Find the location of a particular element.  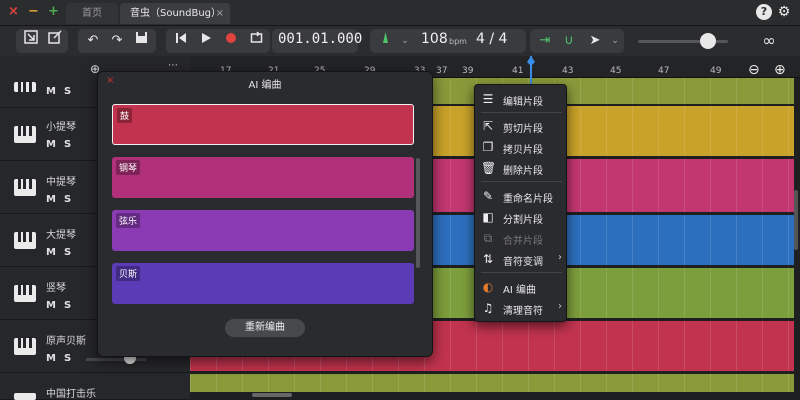

part-label: 贝斯 is located at coordinates (128, 273).